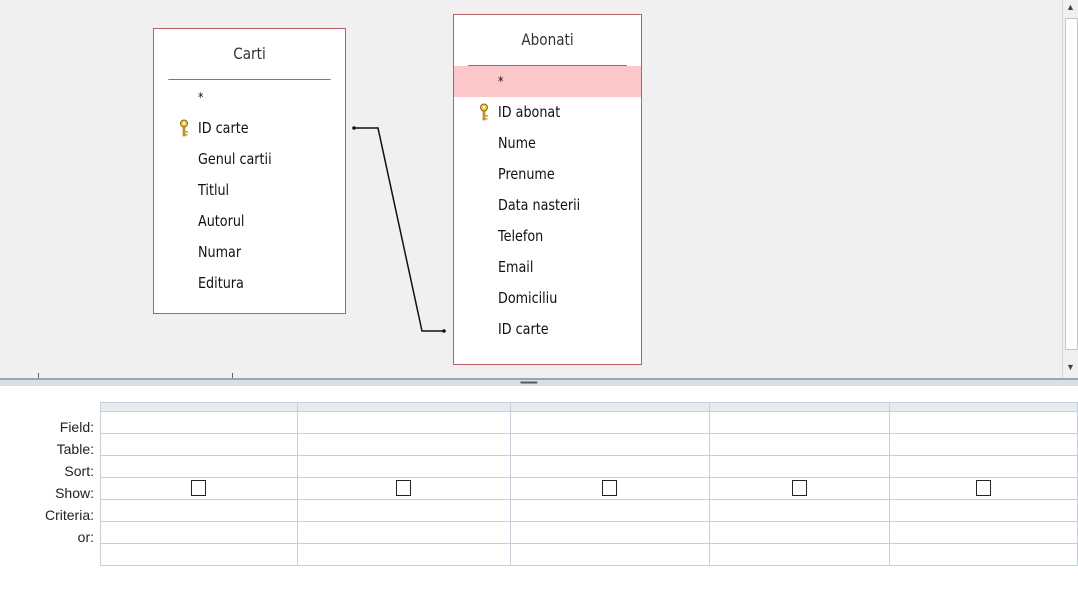  I want to click on grid-row-table, so click(589, 444).